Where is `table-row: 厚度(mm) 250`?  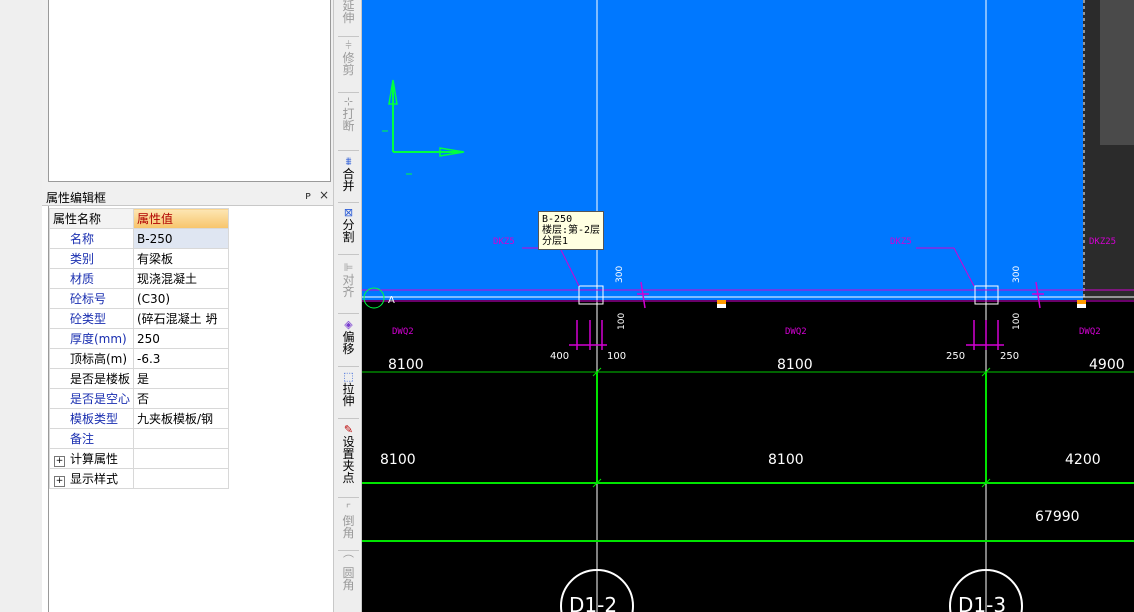
table-row: 厚度(mm) 250 is located at coordinates (139, 338).